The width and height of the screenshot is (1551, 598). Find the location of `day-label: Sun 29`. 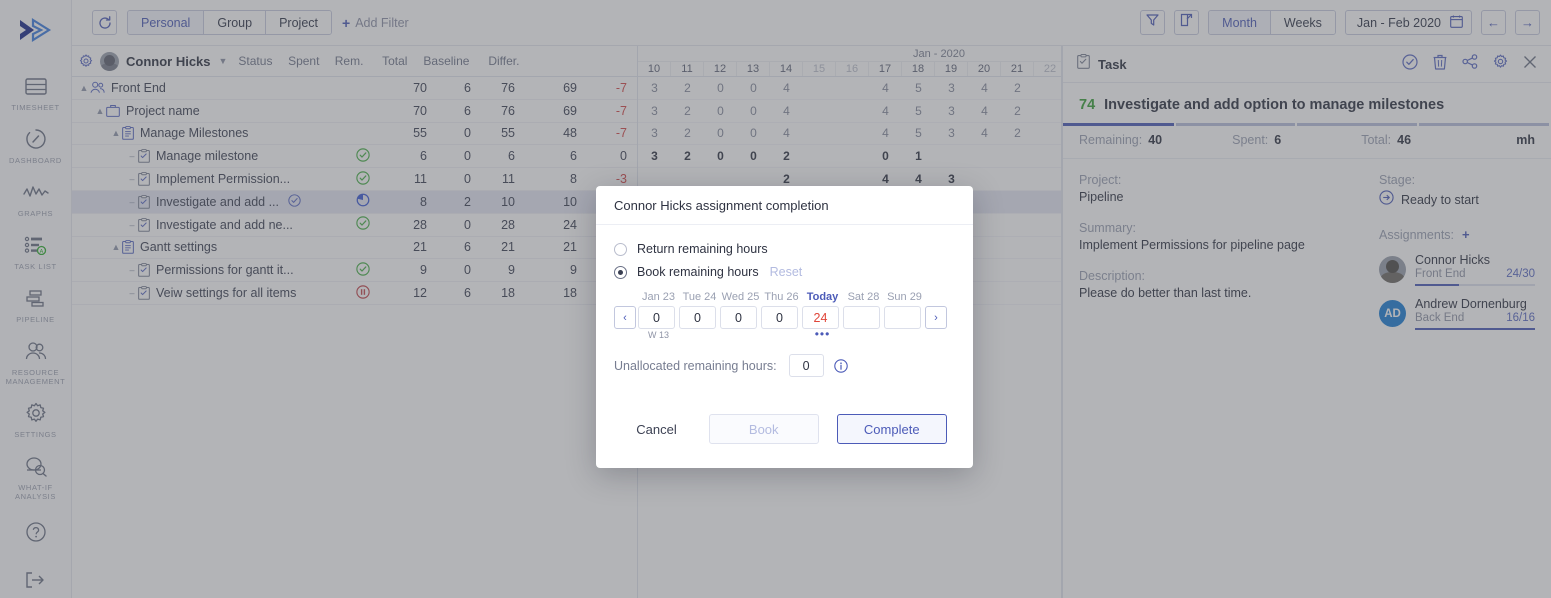

day-label: Sun 29 is located at coordinates (904, 297).